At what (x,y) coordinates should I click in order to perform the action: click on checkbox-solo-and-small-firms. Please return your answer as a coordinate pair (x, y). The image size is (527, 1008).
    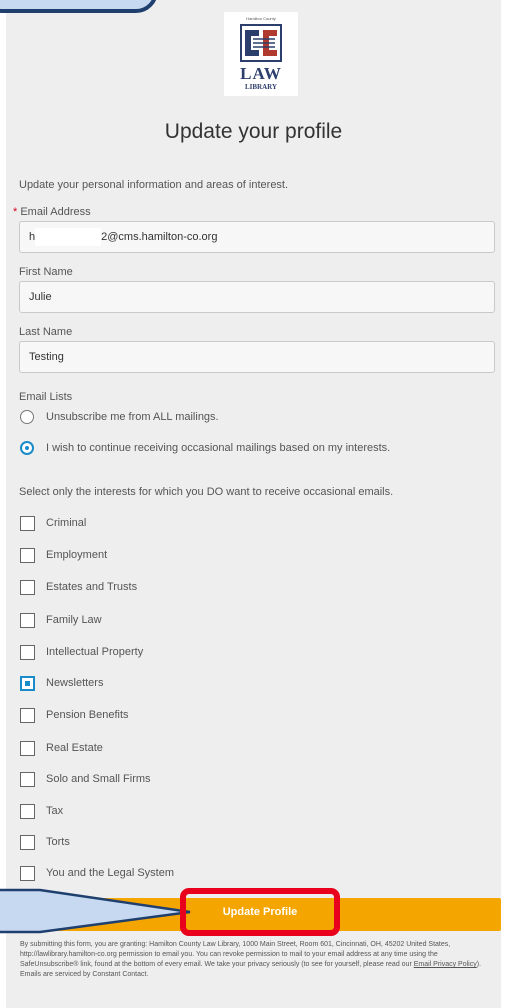
    Looking at the image, I should click on (27, 779).